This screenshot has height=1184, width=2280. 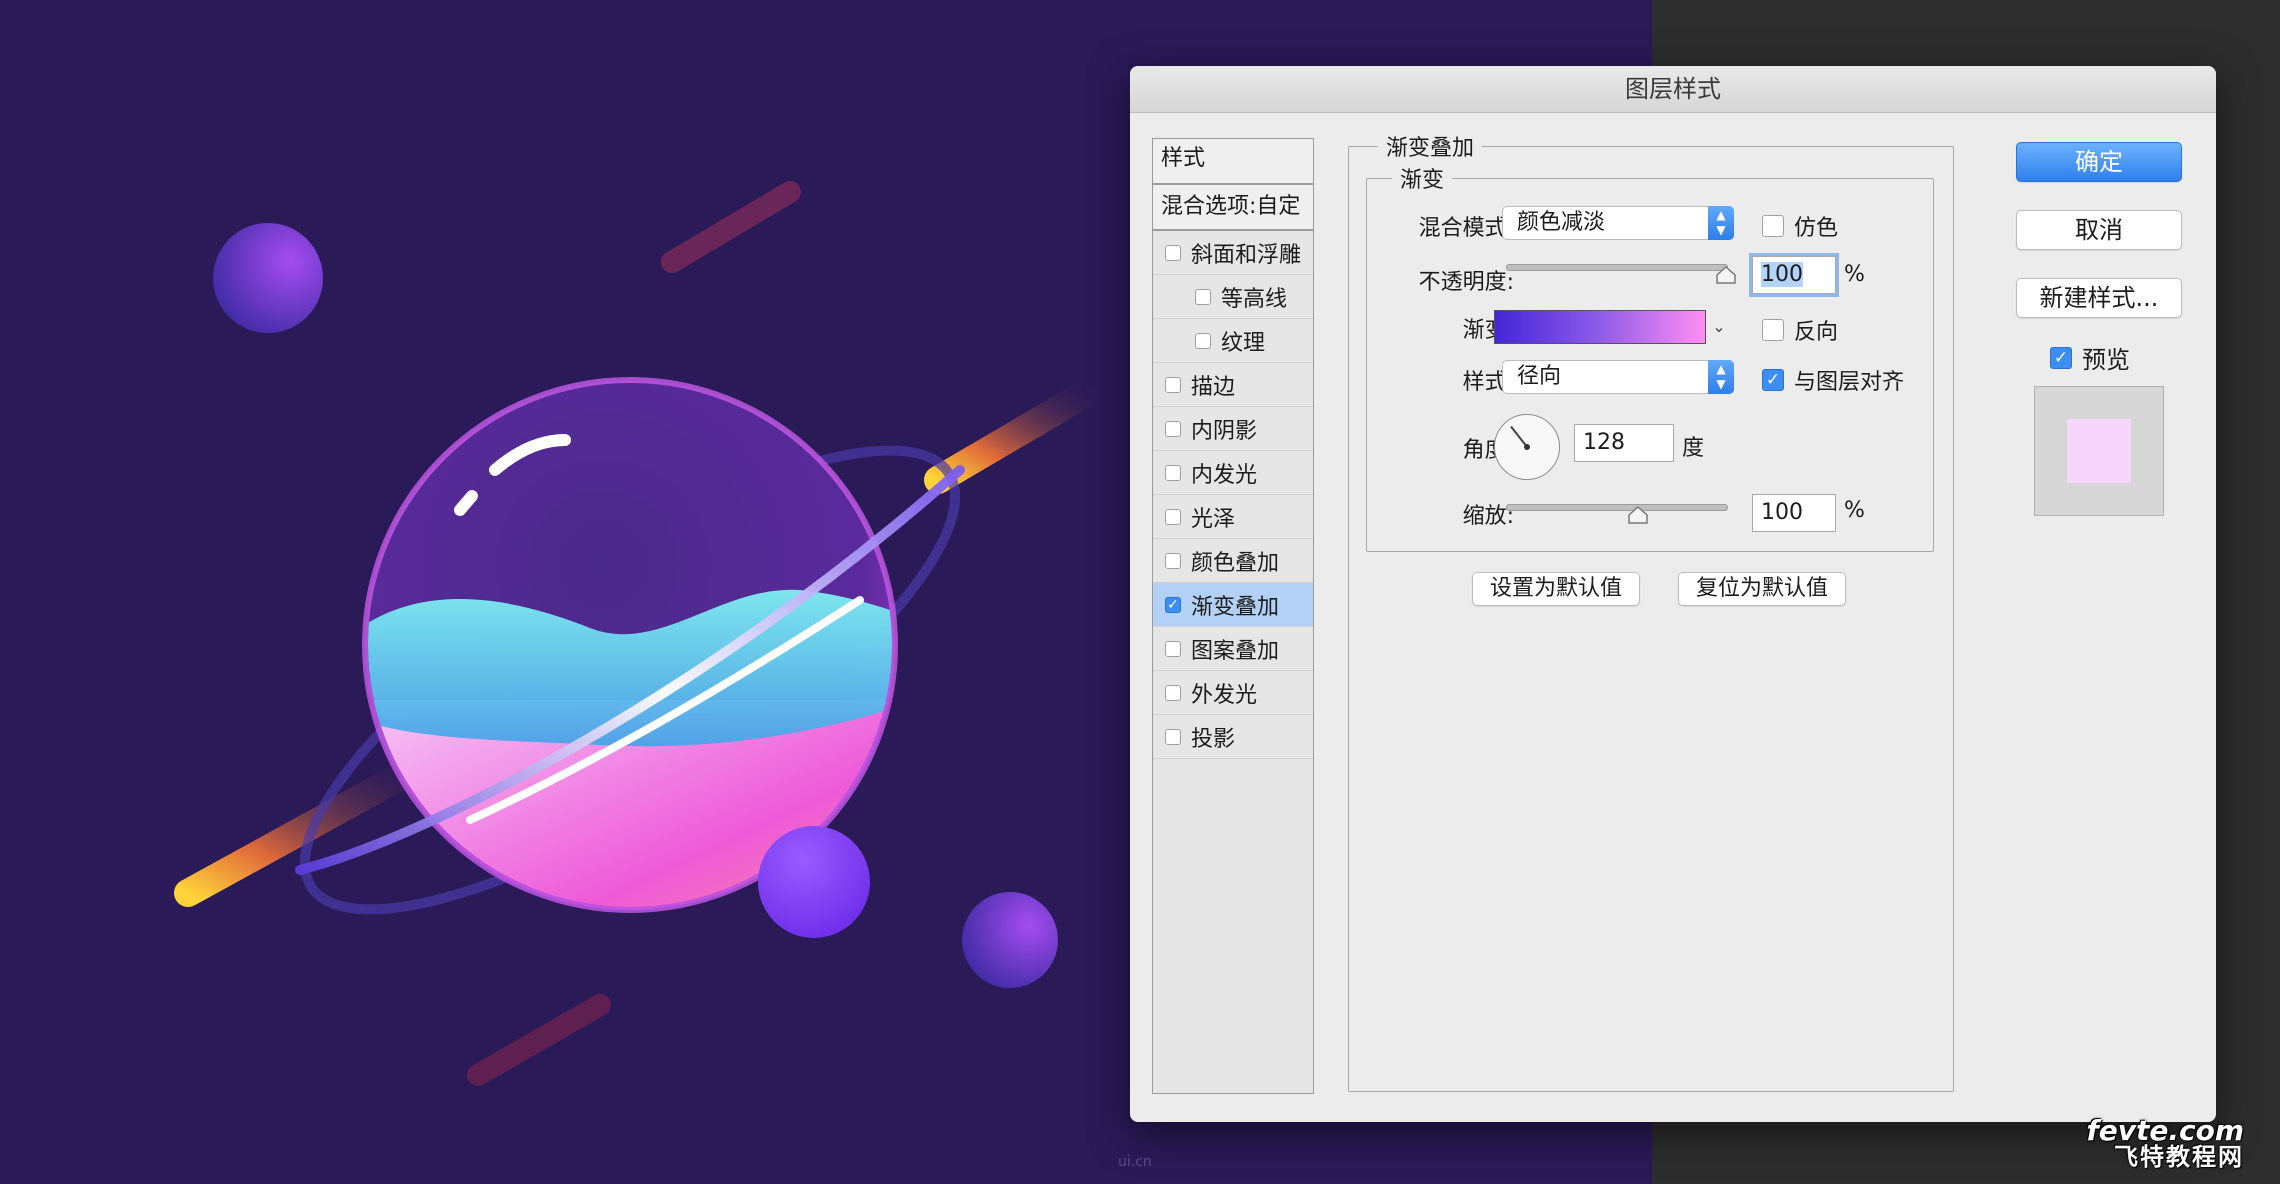 I want to click on brand-line2: 飞特教程网, so click(x=2179, y=1157).